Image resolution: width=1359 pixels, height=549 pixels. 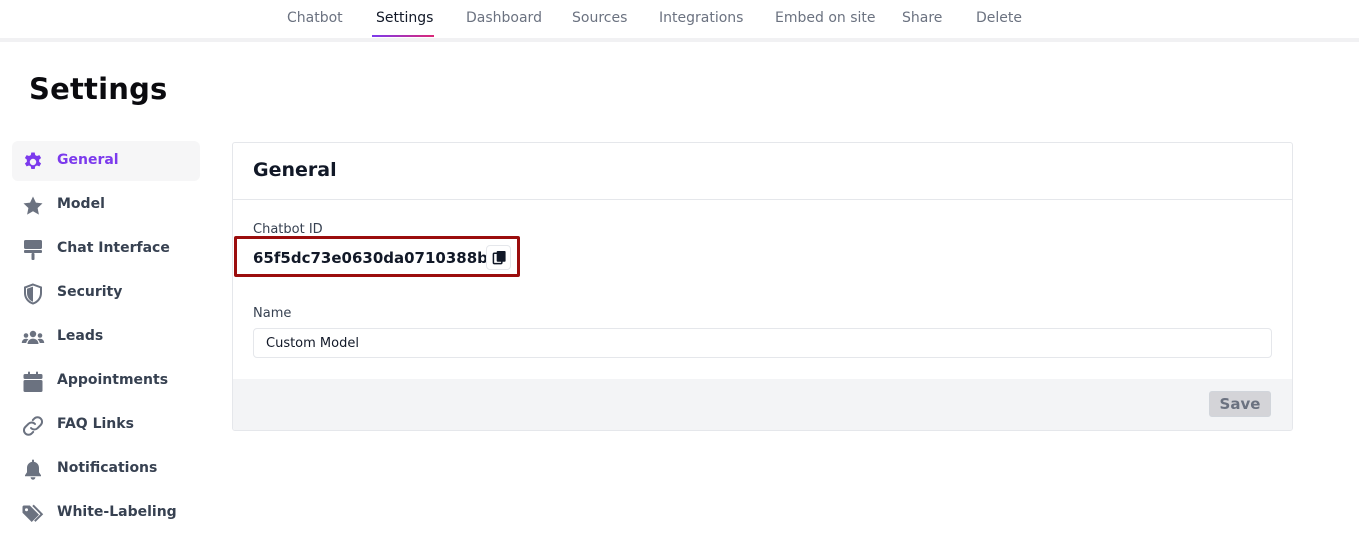 I want to click on link-icon, so click(x=33, y=426).